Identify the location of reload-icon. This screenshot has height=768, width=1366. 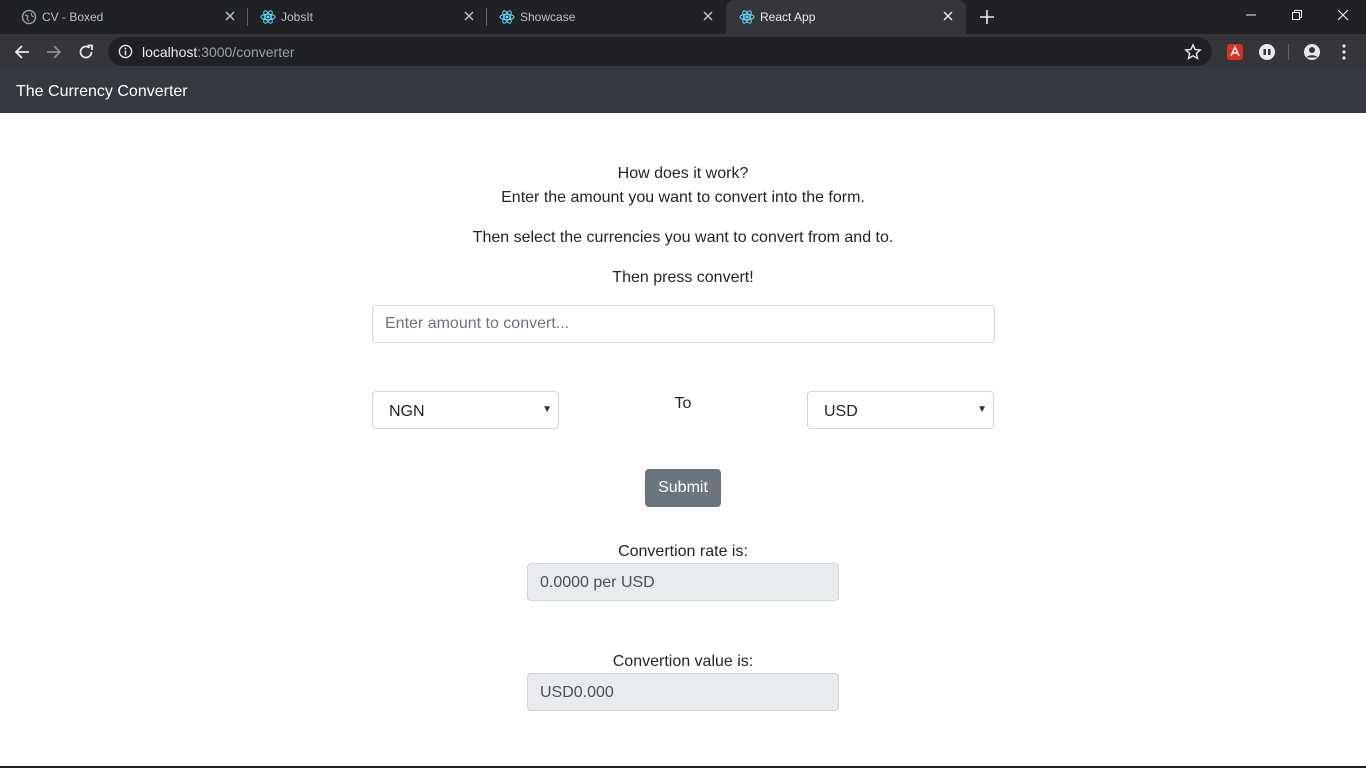
(86, 51).